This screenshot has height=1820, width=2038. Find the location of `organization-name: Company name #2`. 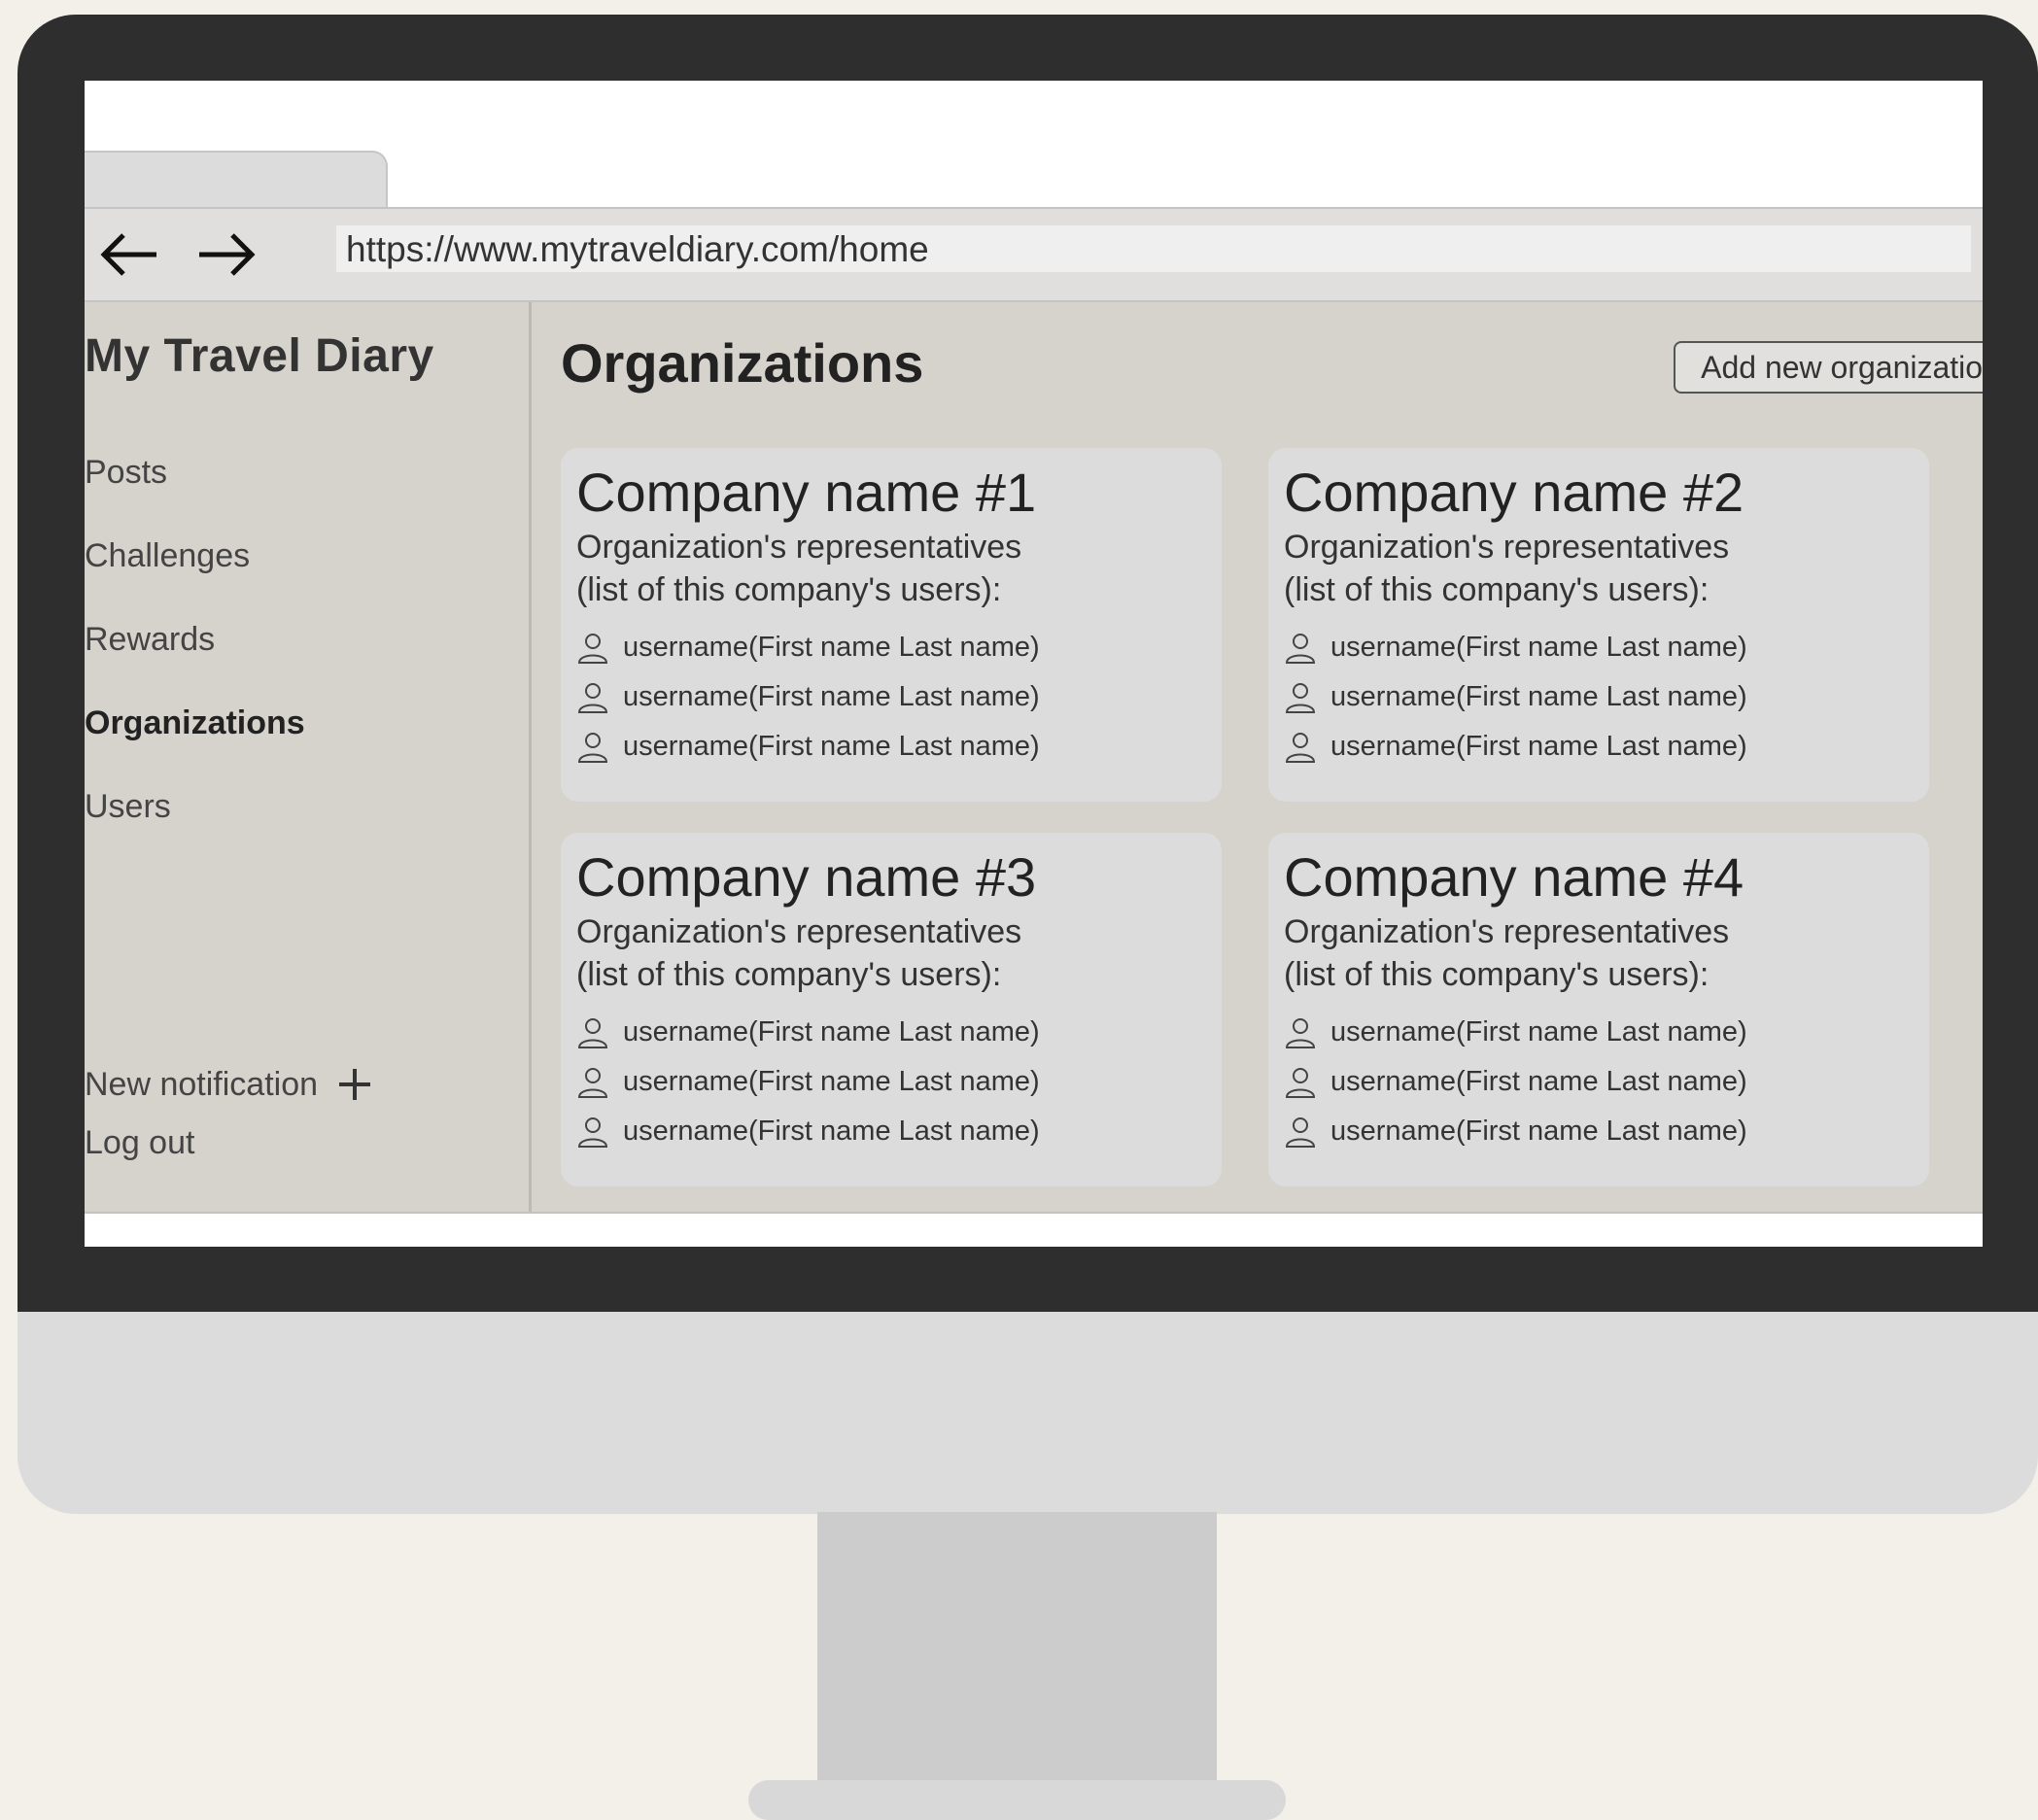

organization-name: Company name #2 is located at coordinates (1514, 492).